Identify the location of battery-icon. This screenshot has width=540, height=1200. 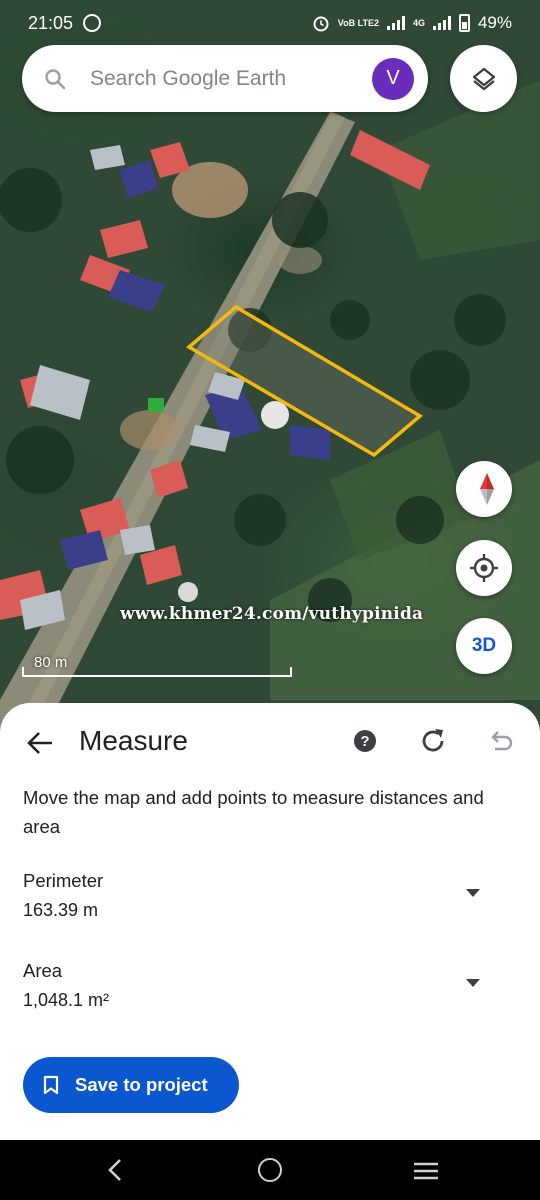
(464, 23).